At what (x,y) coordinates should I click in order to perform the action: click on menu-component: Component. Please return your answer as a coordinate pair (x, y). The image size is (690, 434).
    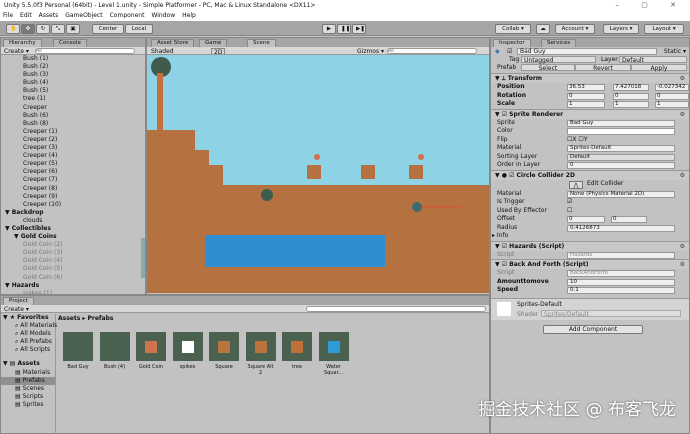
    Looking at the image, I should click on (127, 15).